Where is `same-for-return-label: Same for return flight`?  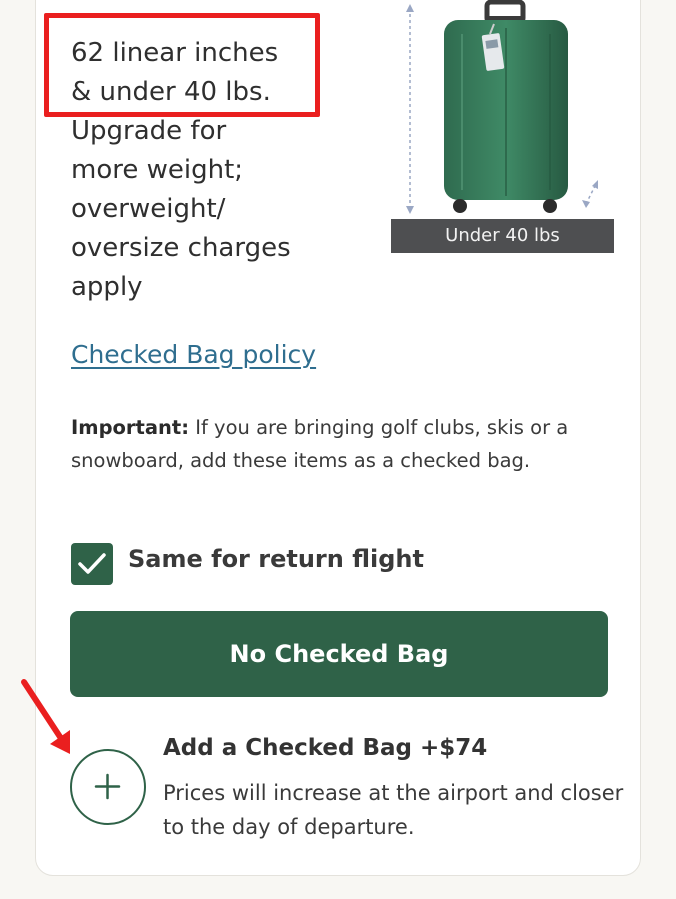 same-for-return-label: Same for return flight is located at coordinates (276, 559).